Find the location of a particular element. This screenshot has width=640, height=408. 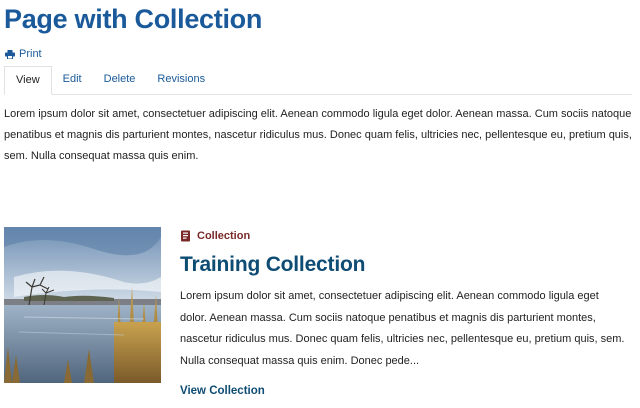

view-collection-link: View Collection is located at coordinates (222, 391).